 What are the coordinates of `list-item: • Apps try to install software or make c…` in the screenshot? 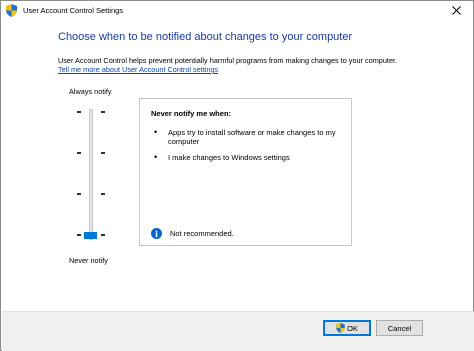 It's located at (249, 137).